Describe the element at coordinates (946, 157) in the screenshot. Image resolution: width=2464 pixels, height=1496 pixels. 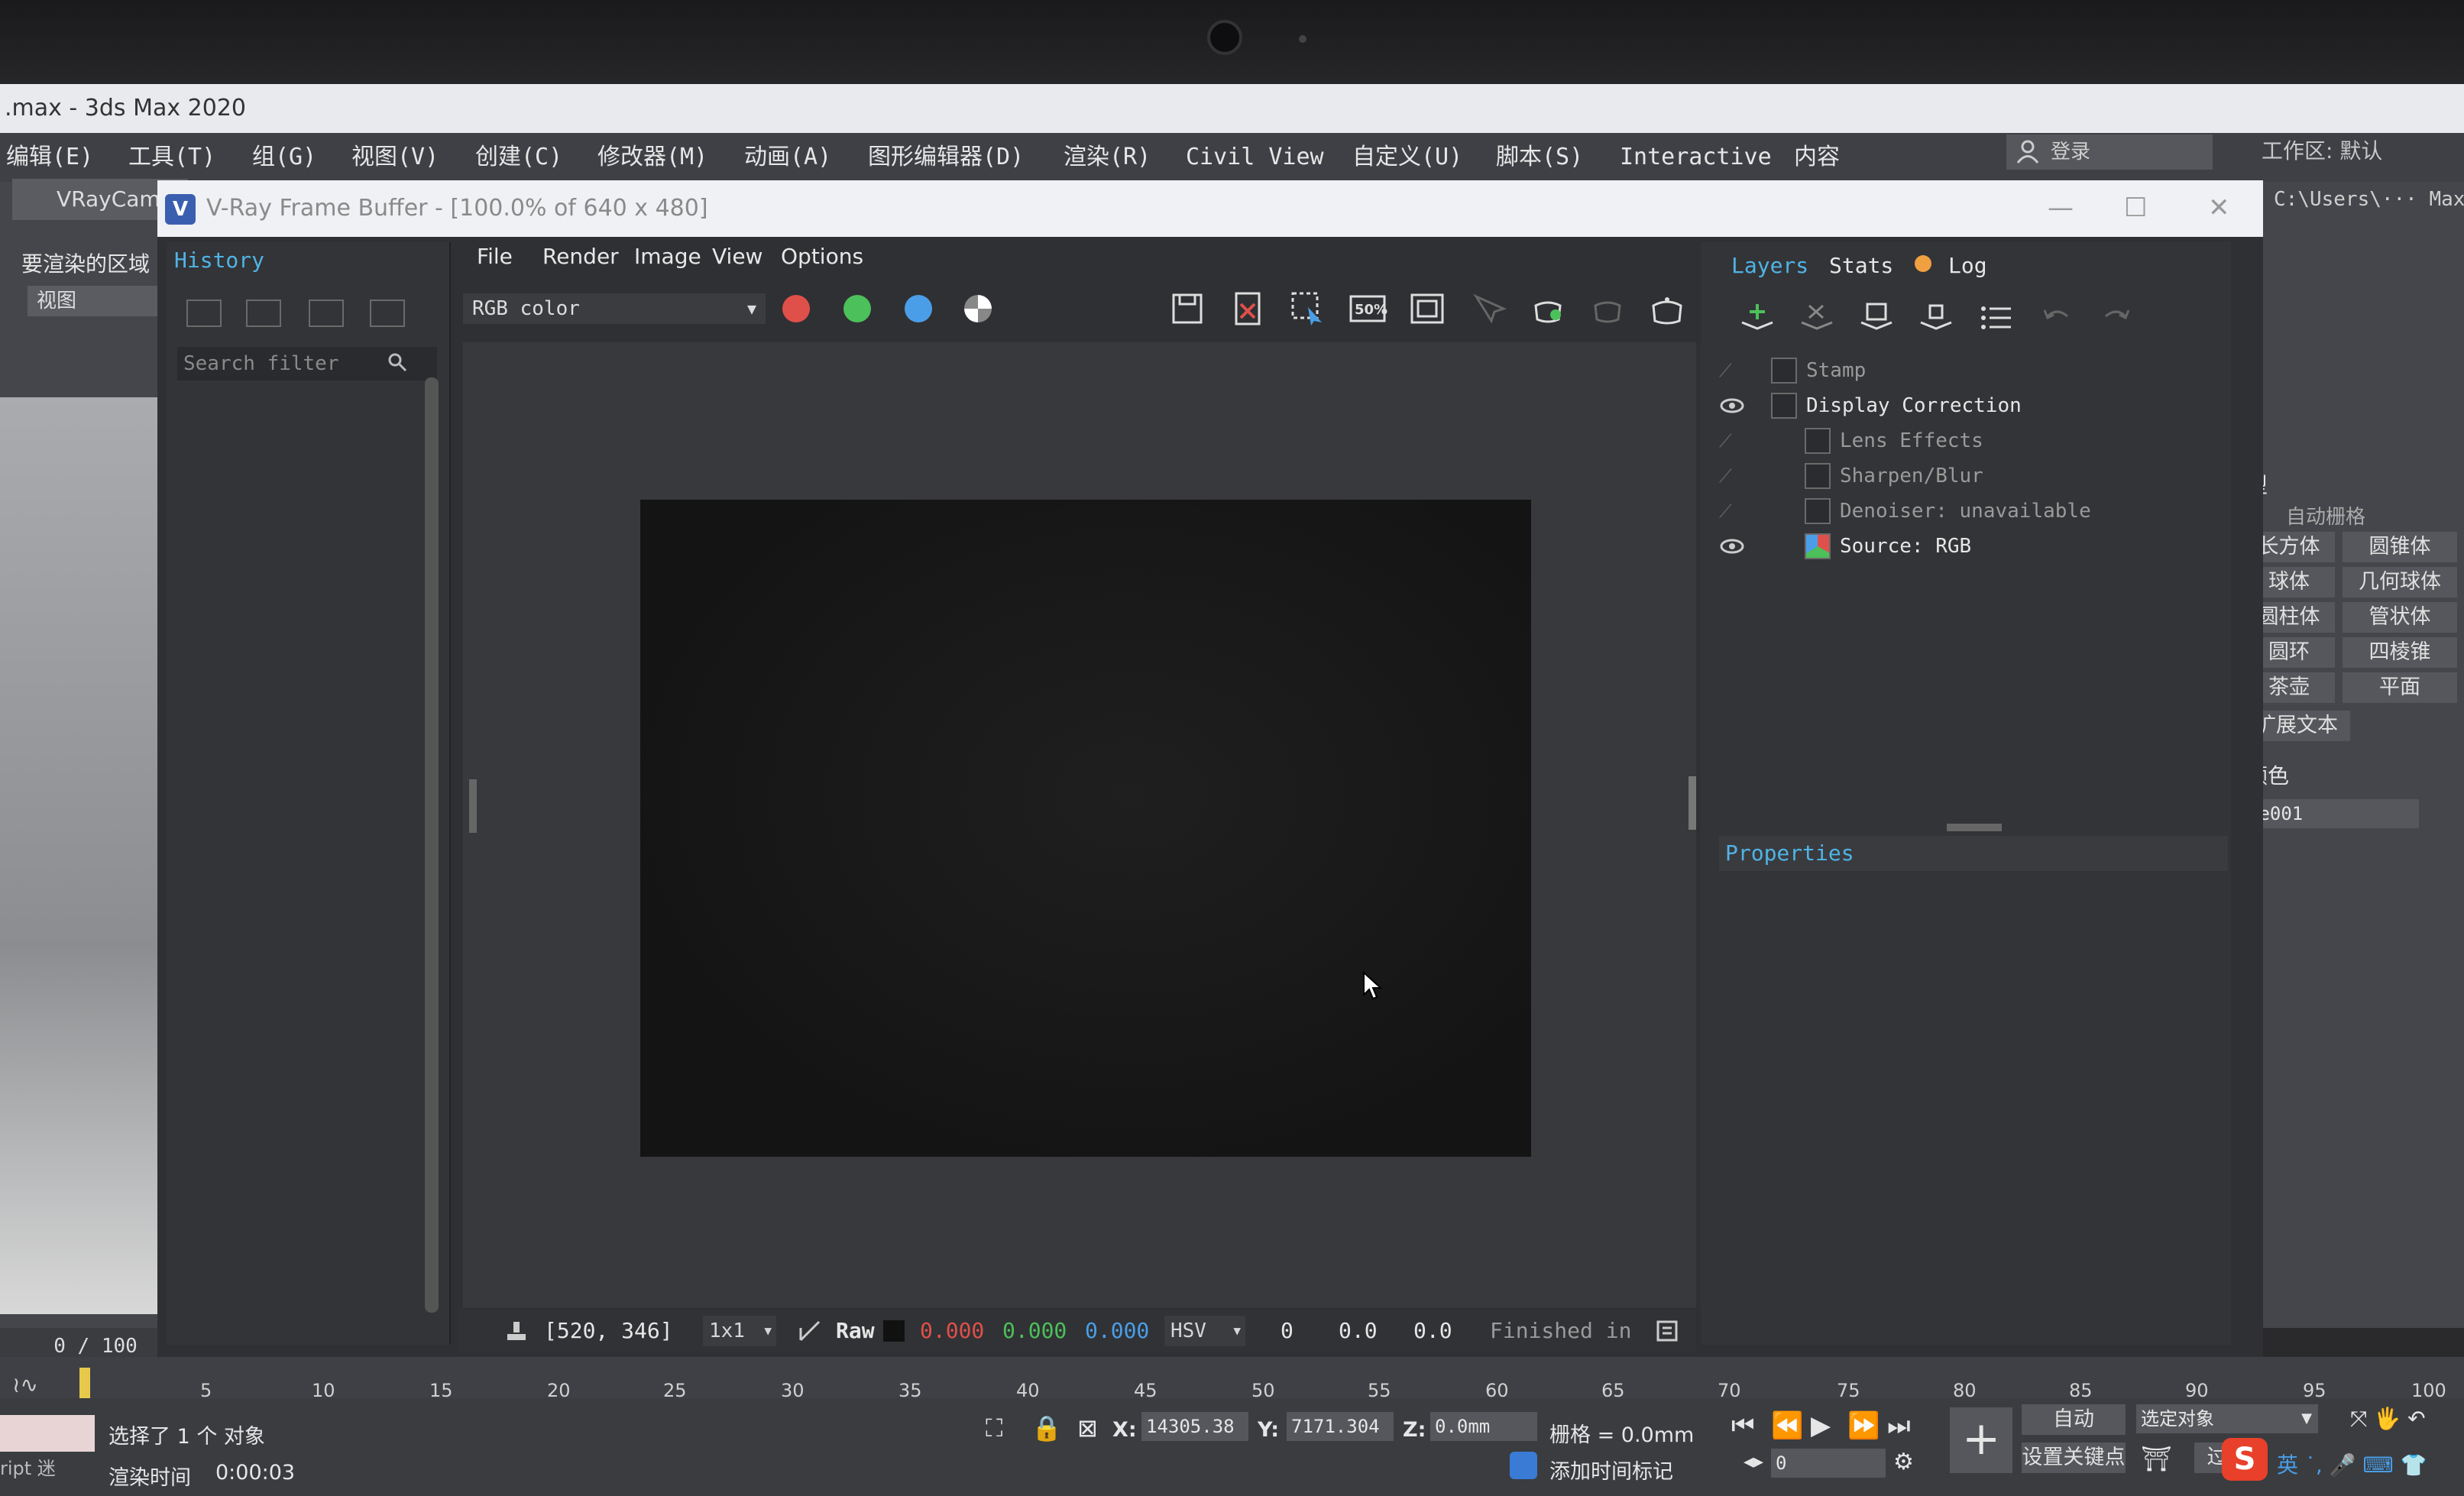
I see `menu-graph-editors: 图形编辑器(D)` at that location.